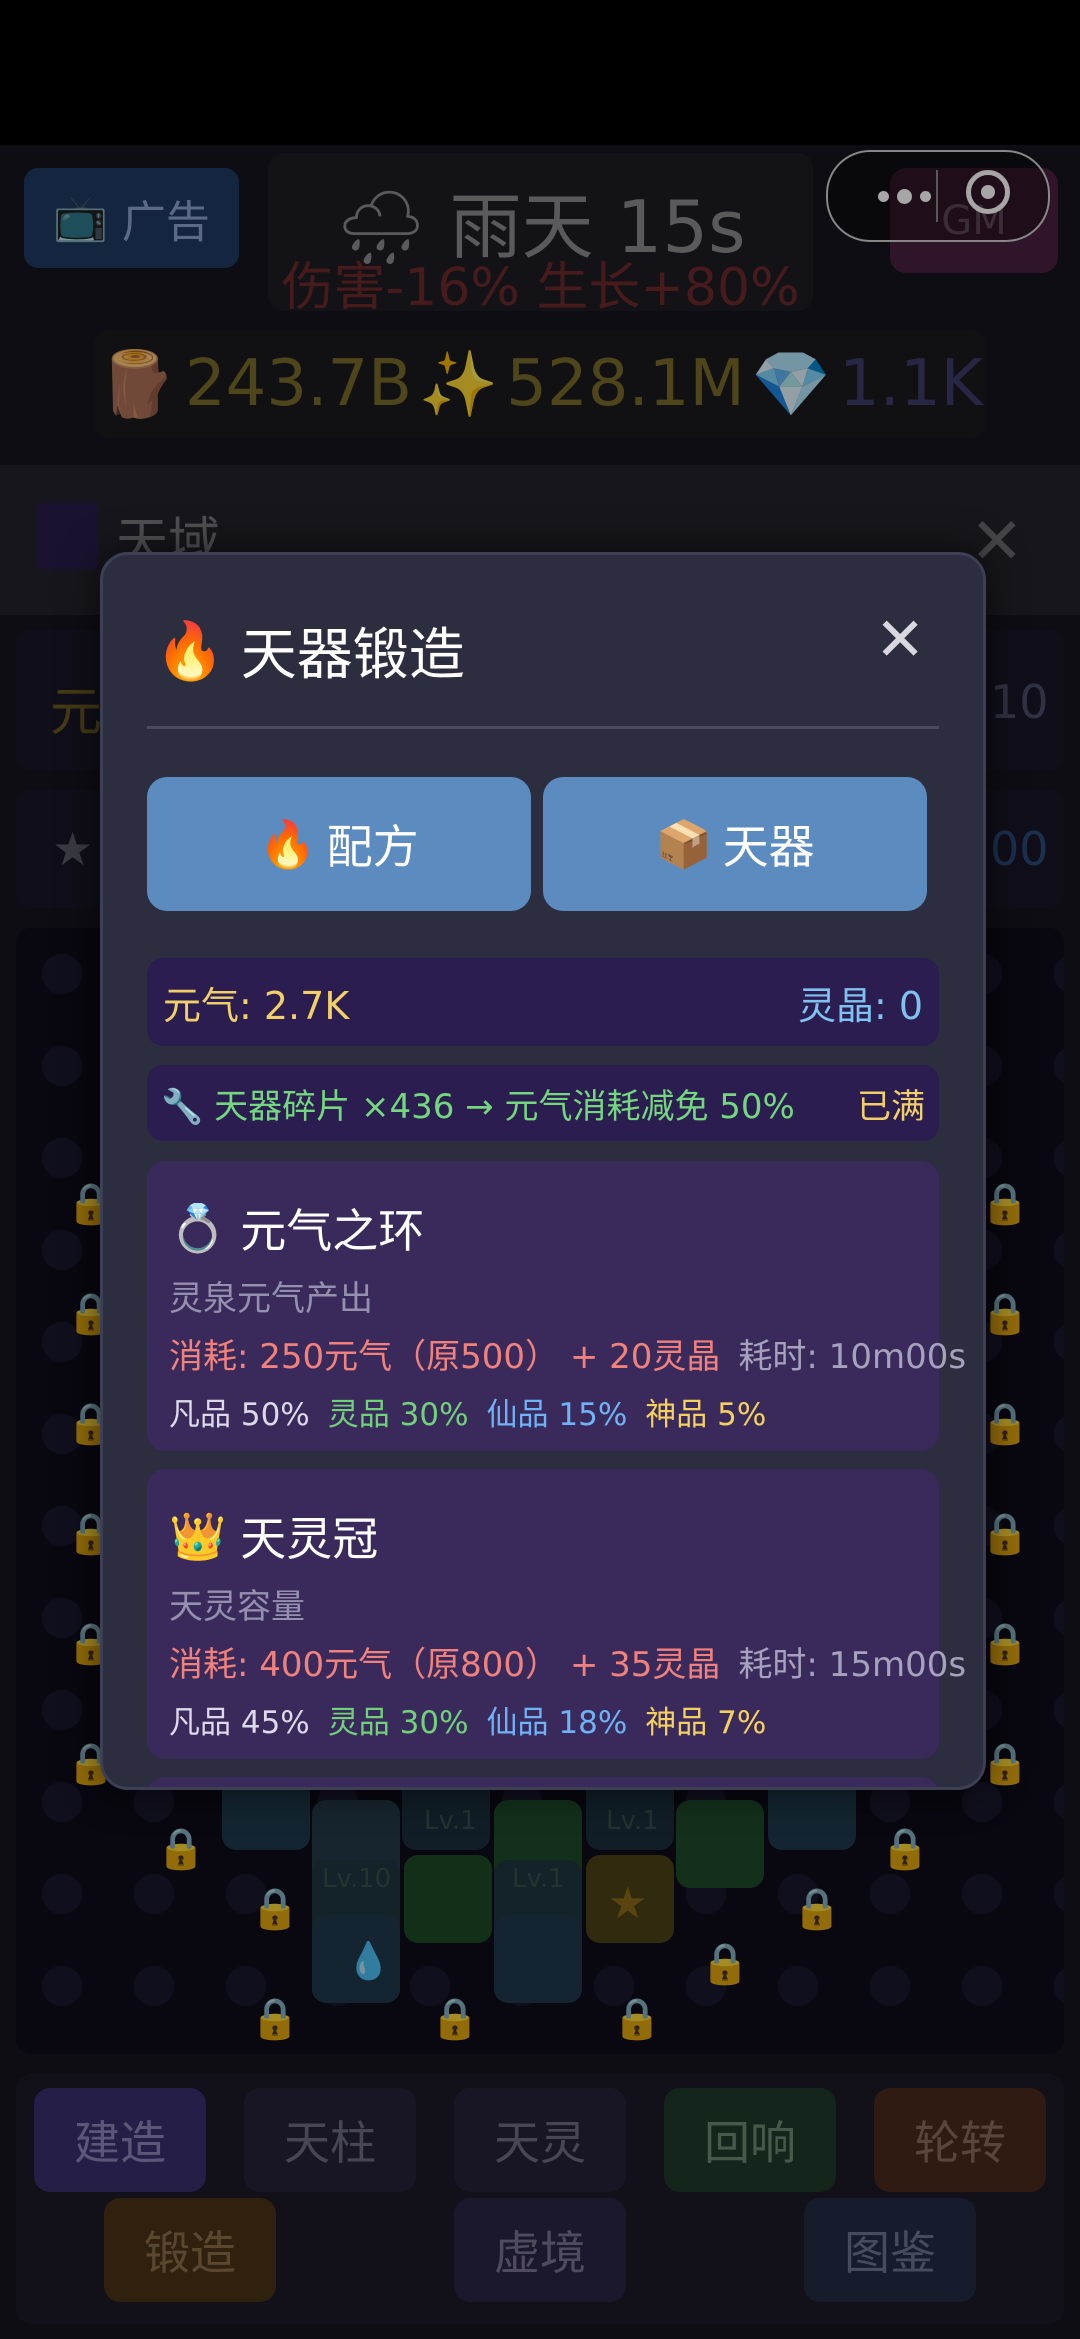 The image size is (1080, 2339). Describe the element at coordinates (852, 1357) in the screenshot. I see `recipe-time: 耗时: 10m00s` at that location.